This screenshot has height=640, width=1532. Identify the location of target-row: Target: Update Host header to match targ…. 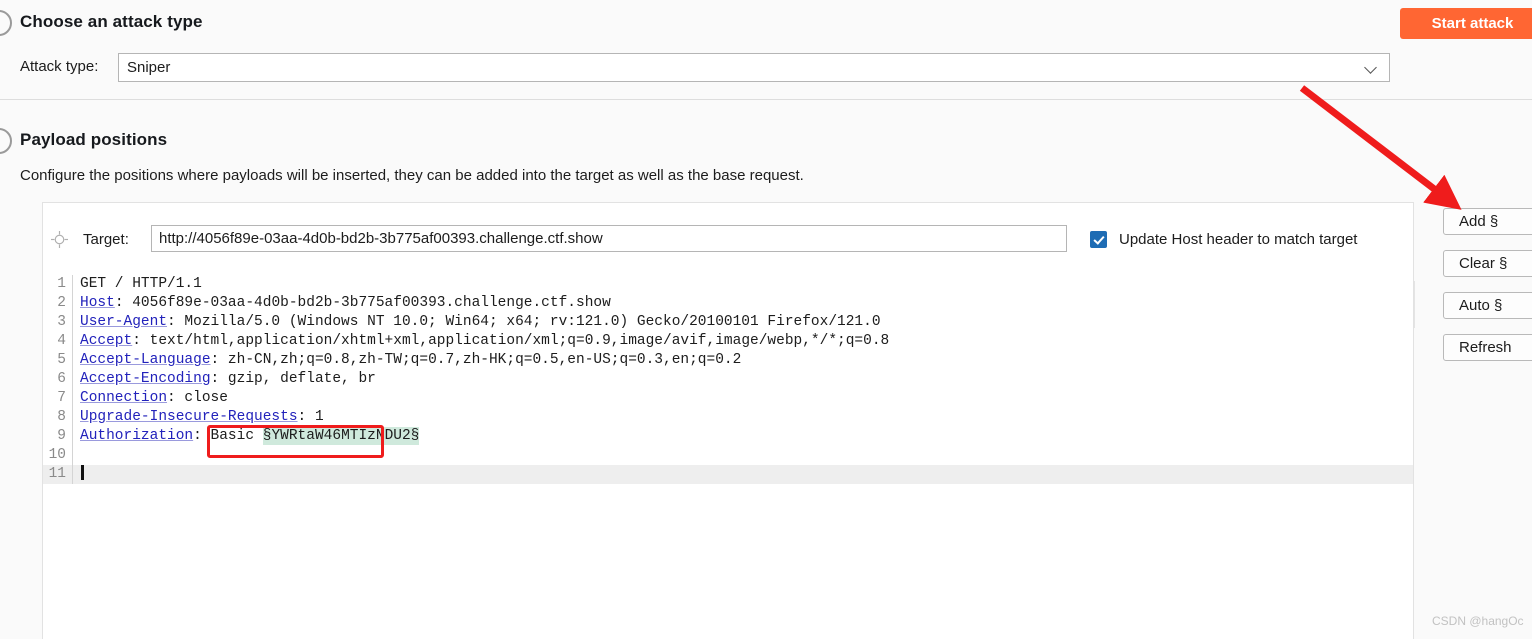
(728, 239).